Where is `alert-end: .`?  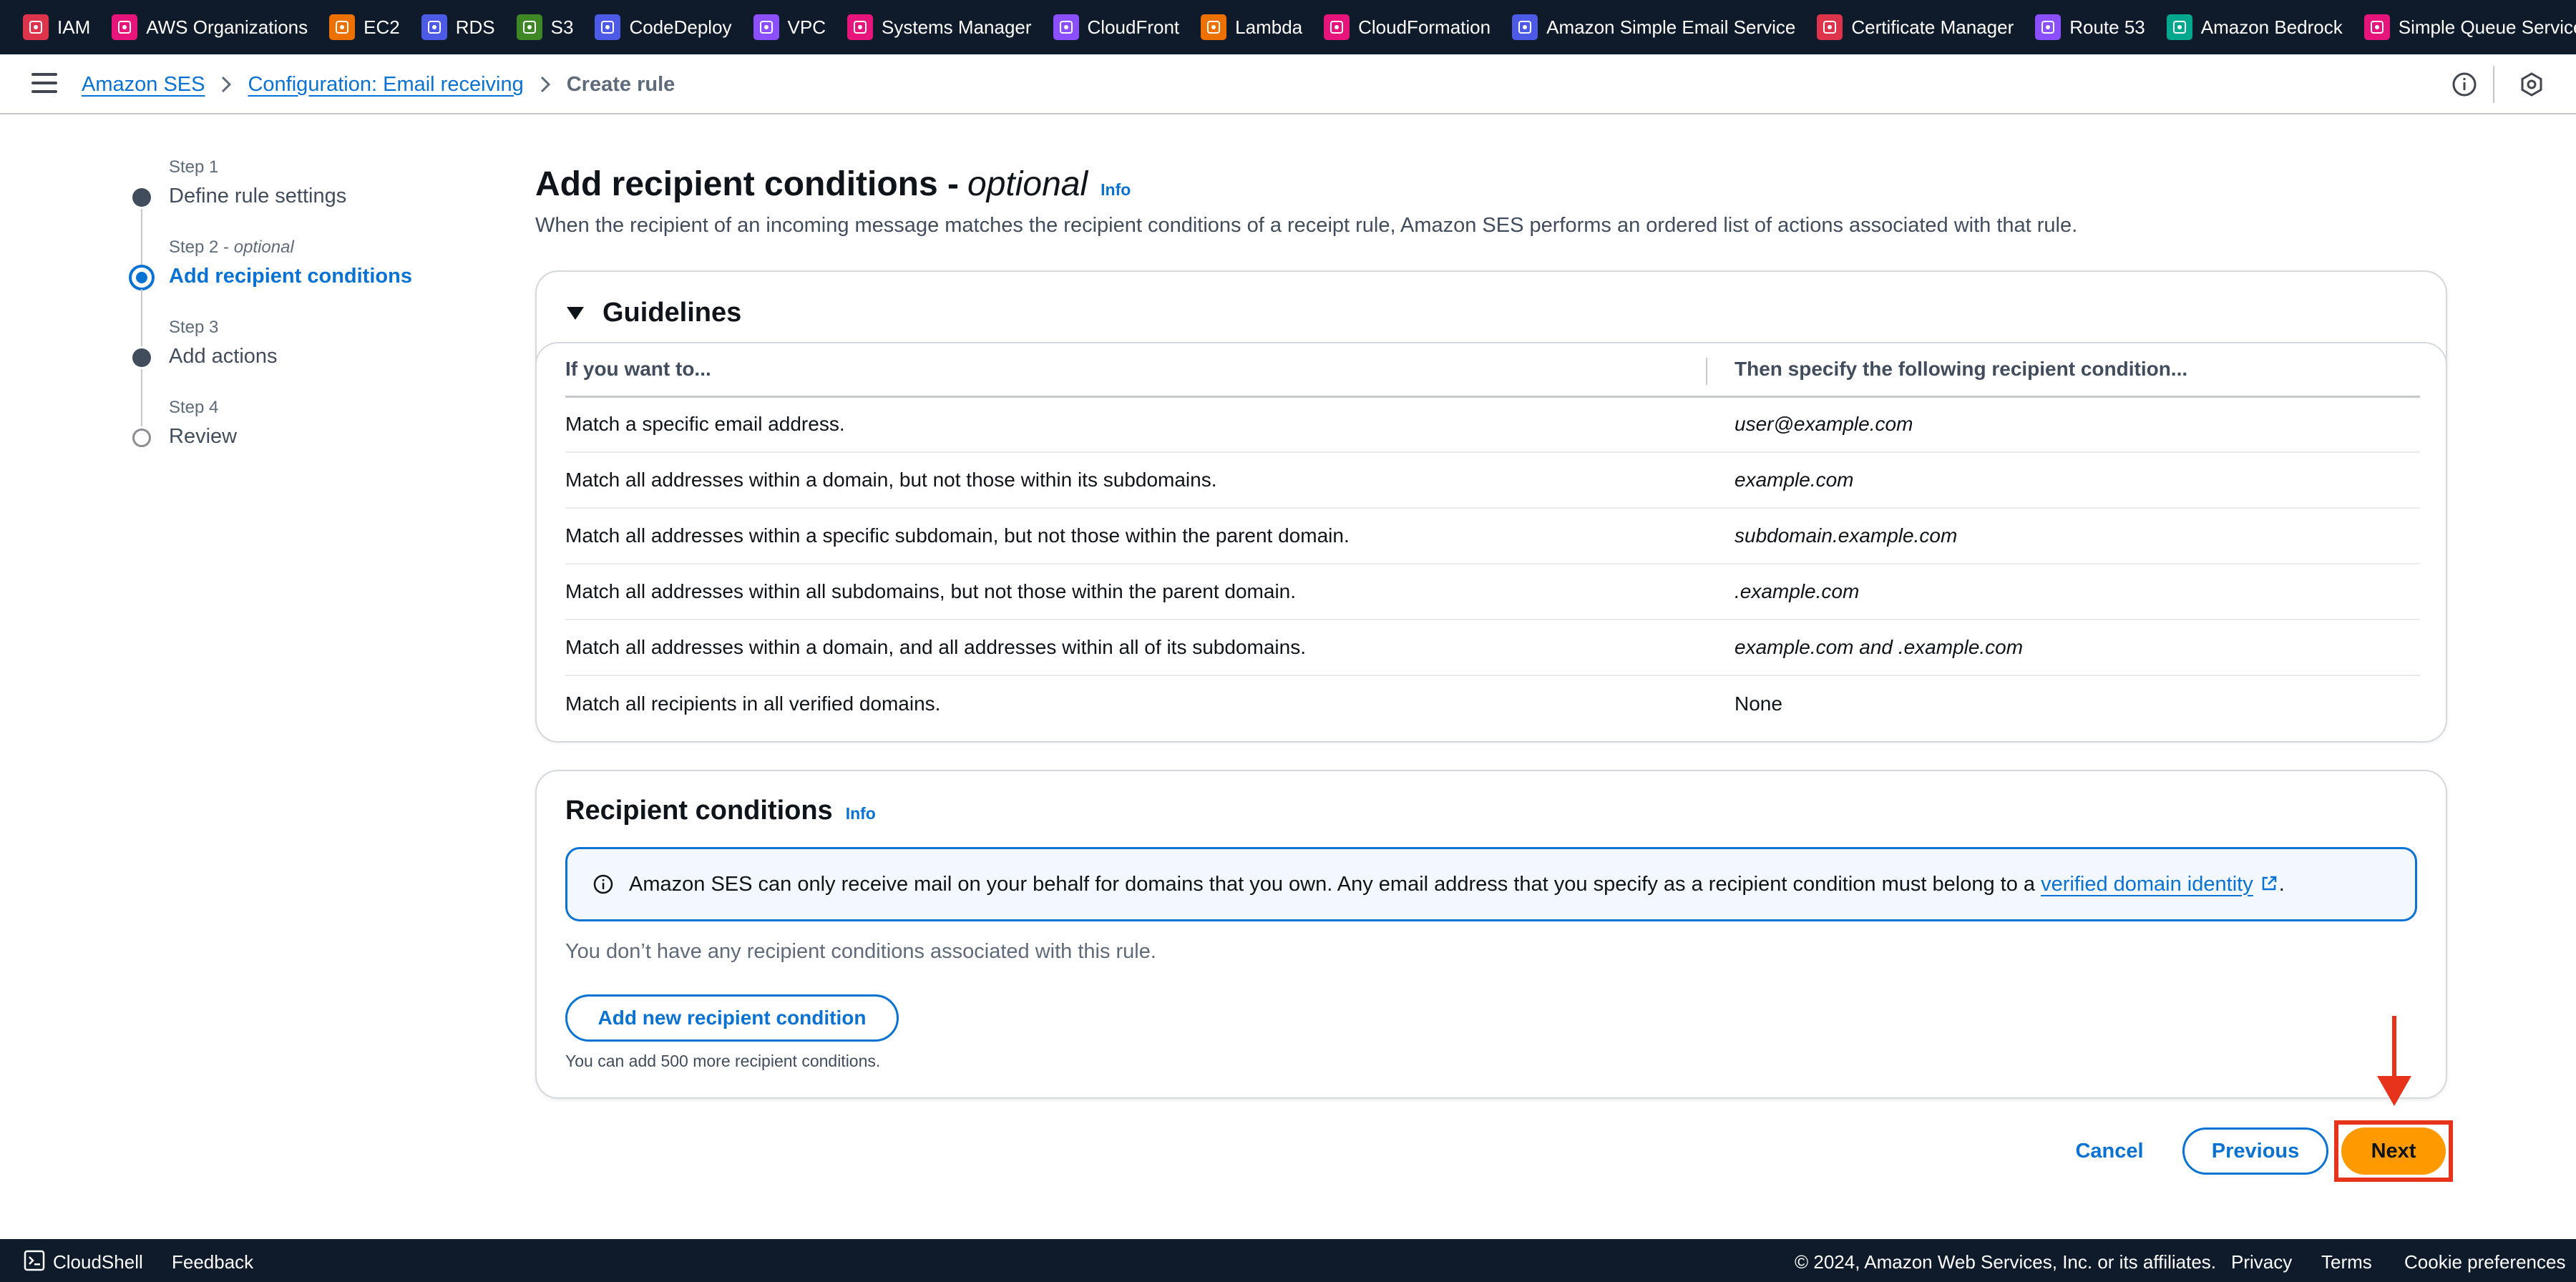 alert-end: . is located at coordinates (2281, 884).